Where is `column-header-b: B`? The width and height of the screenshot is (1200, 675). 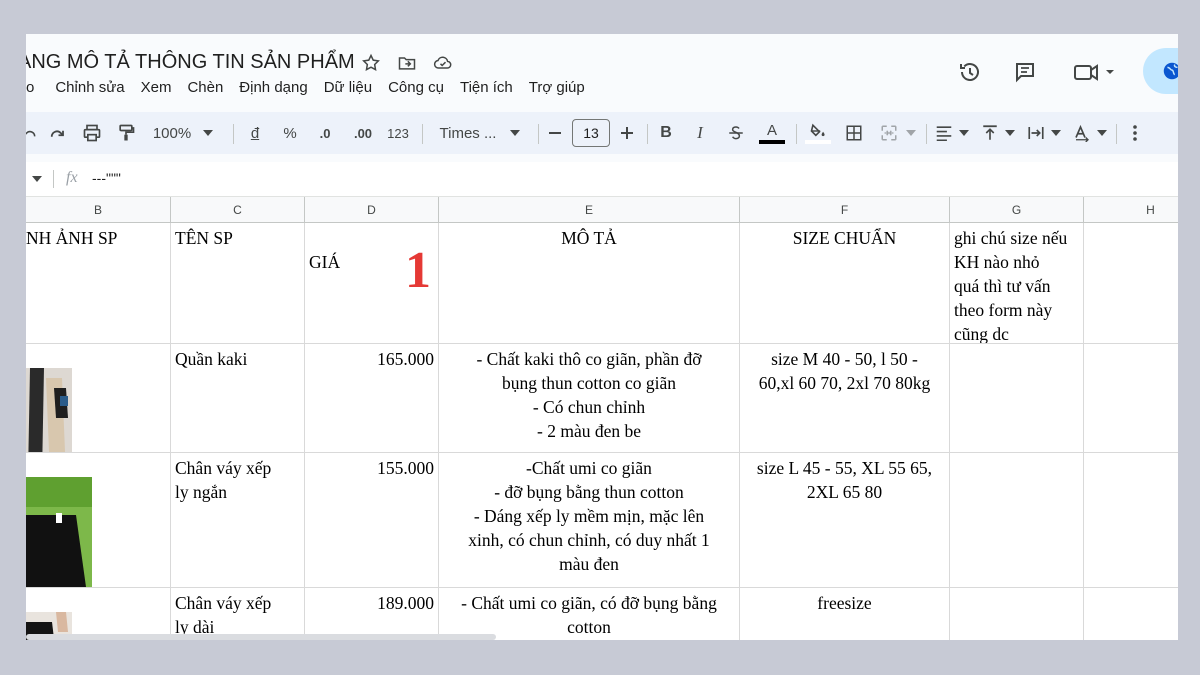 column-header-b: B is located at coordinates (98, 210).